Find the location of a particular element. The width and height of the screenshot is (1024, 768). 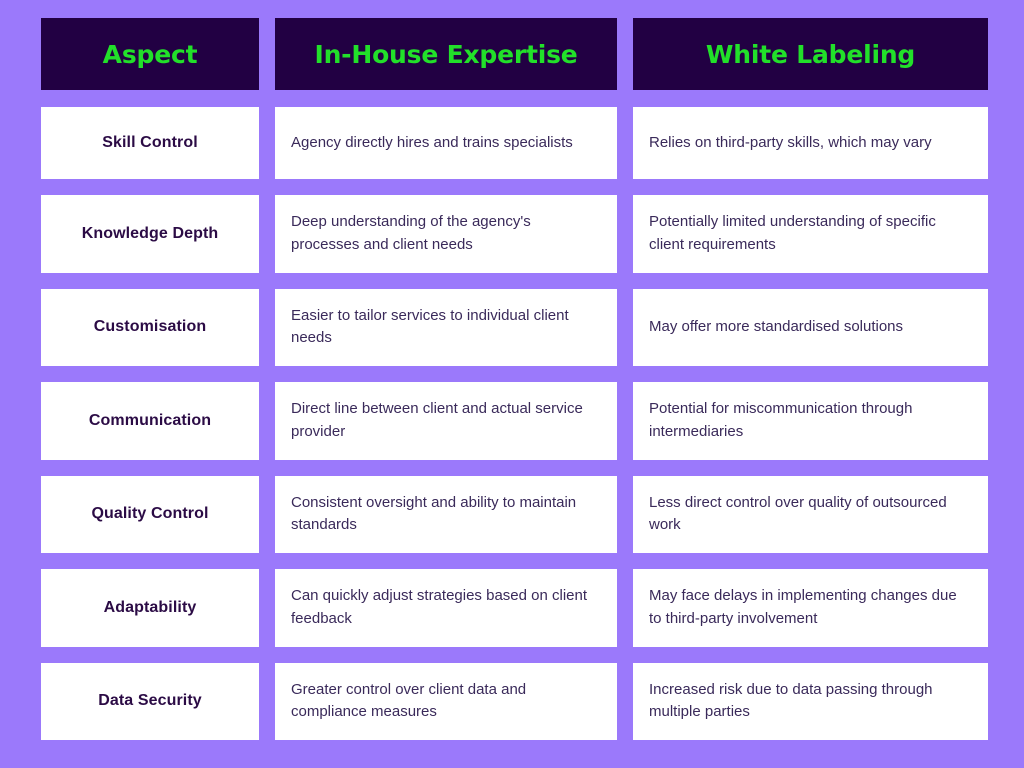

column-header-label: White Labeling is located at coordinates (810, 54).